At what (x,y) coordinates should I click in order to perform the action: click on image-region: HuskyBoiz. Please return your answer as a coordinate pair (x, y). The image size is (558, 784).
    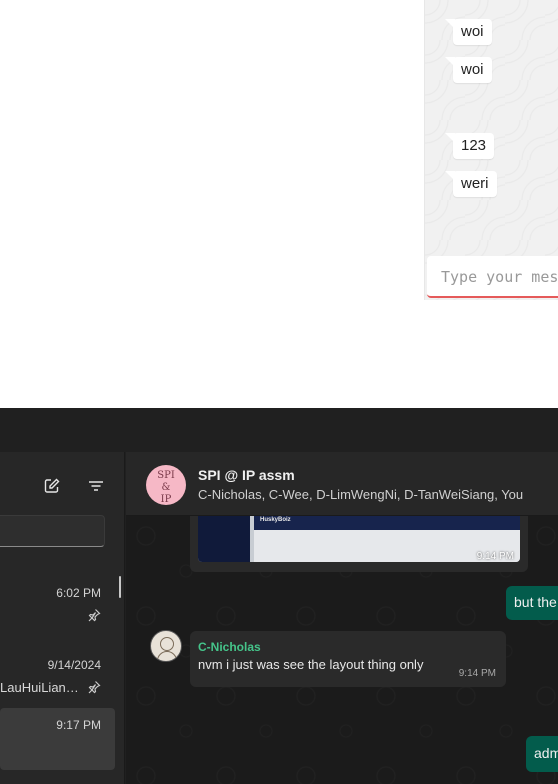
    Looking at the image, I should click on (387, 522).